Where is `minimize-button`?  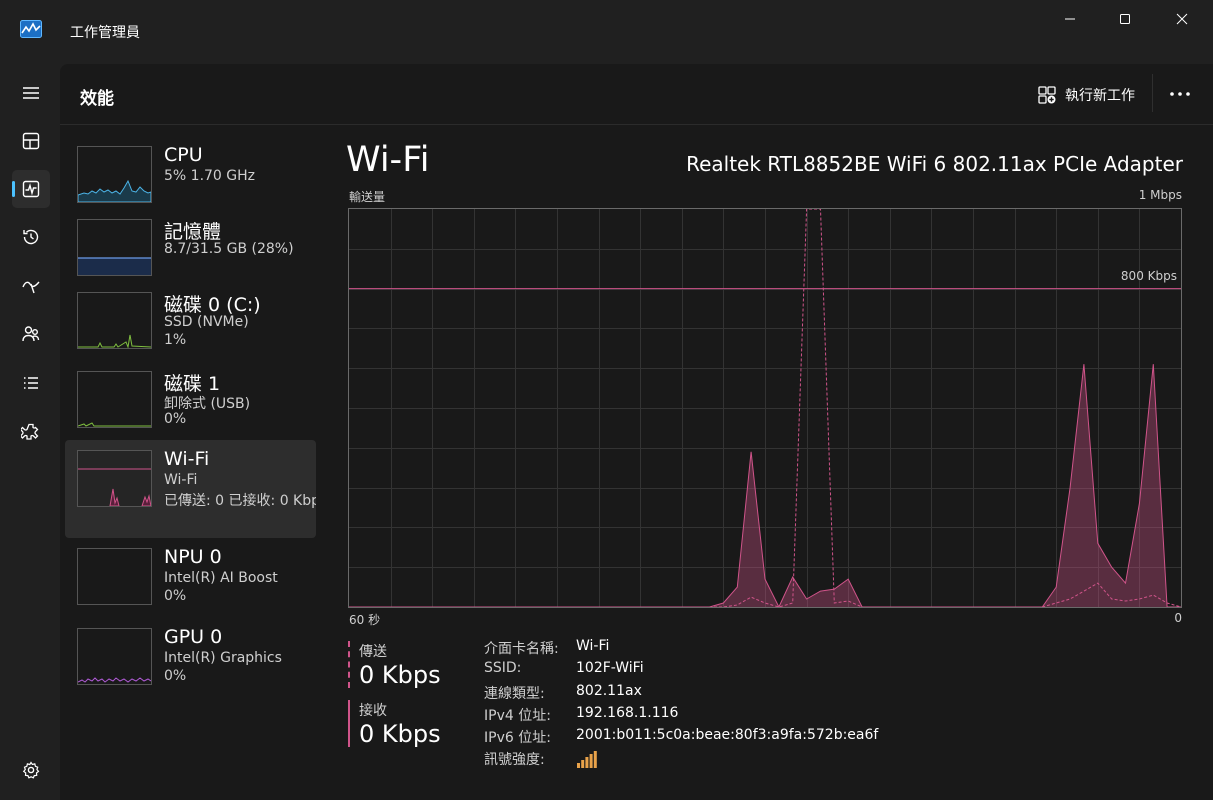
minimize-button is located at coordinates (1070, 19).